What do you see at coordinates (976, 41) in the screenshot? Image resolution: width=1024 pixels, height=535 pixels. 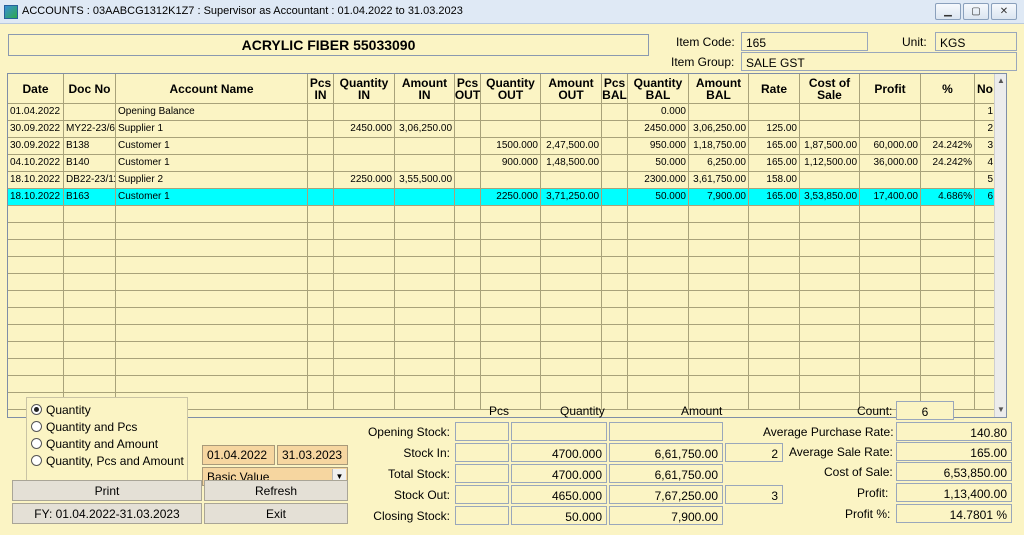 I see `unit-field: KGS` at bounding box center [976, 41].